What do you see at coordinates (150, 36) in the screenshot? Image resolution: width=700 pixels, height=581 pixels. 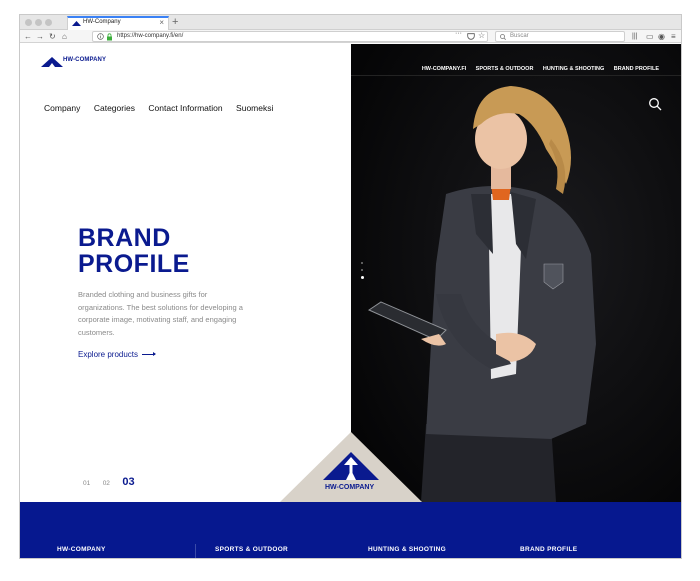 I see `url-text: https://hw-company.fi/en/` at bounding box center [150, 36].